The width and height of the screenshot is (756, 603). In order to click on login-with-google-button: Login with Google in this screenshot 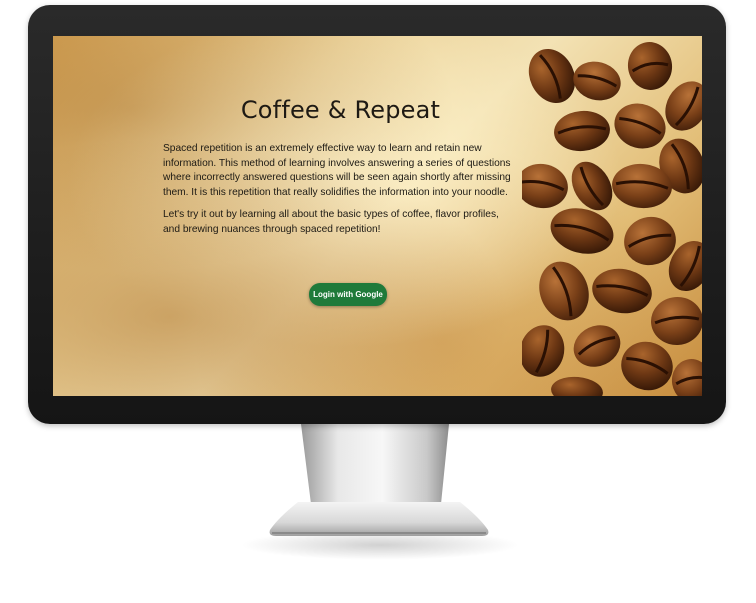, I will do `click(348, 294)`.